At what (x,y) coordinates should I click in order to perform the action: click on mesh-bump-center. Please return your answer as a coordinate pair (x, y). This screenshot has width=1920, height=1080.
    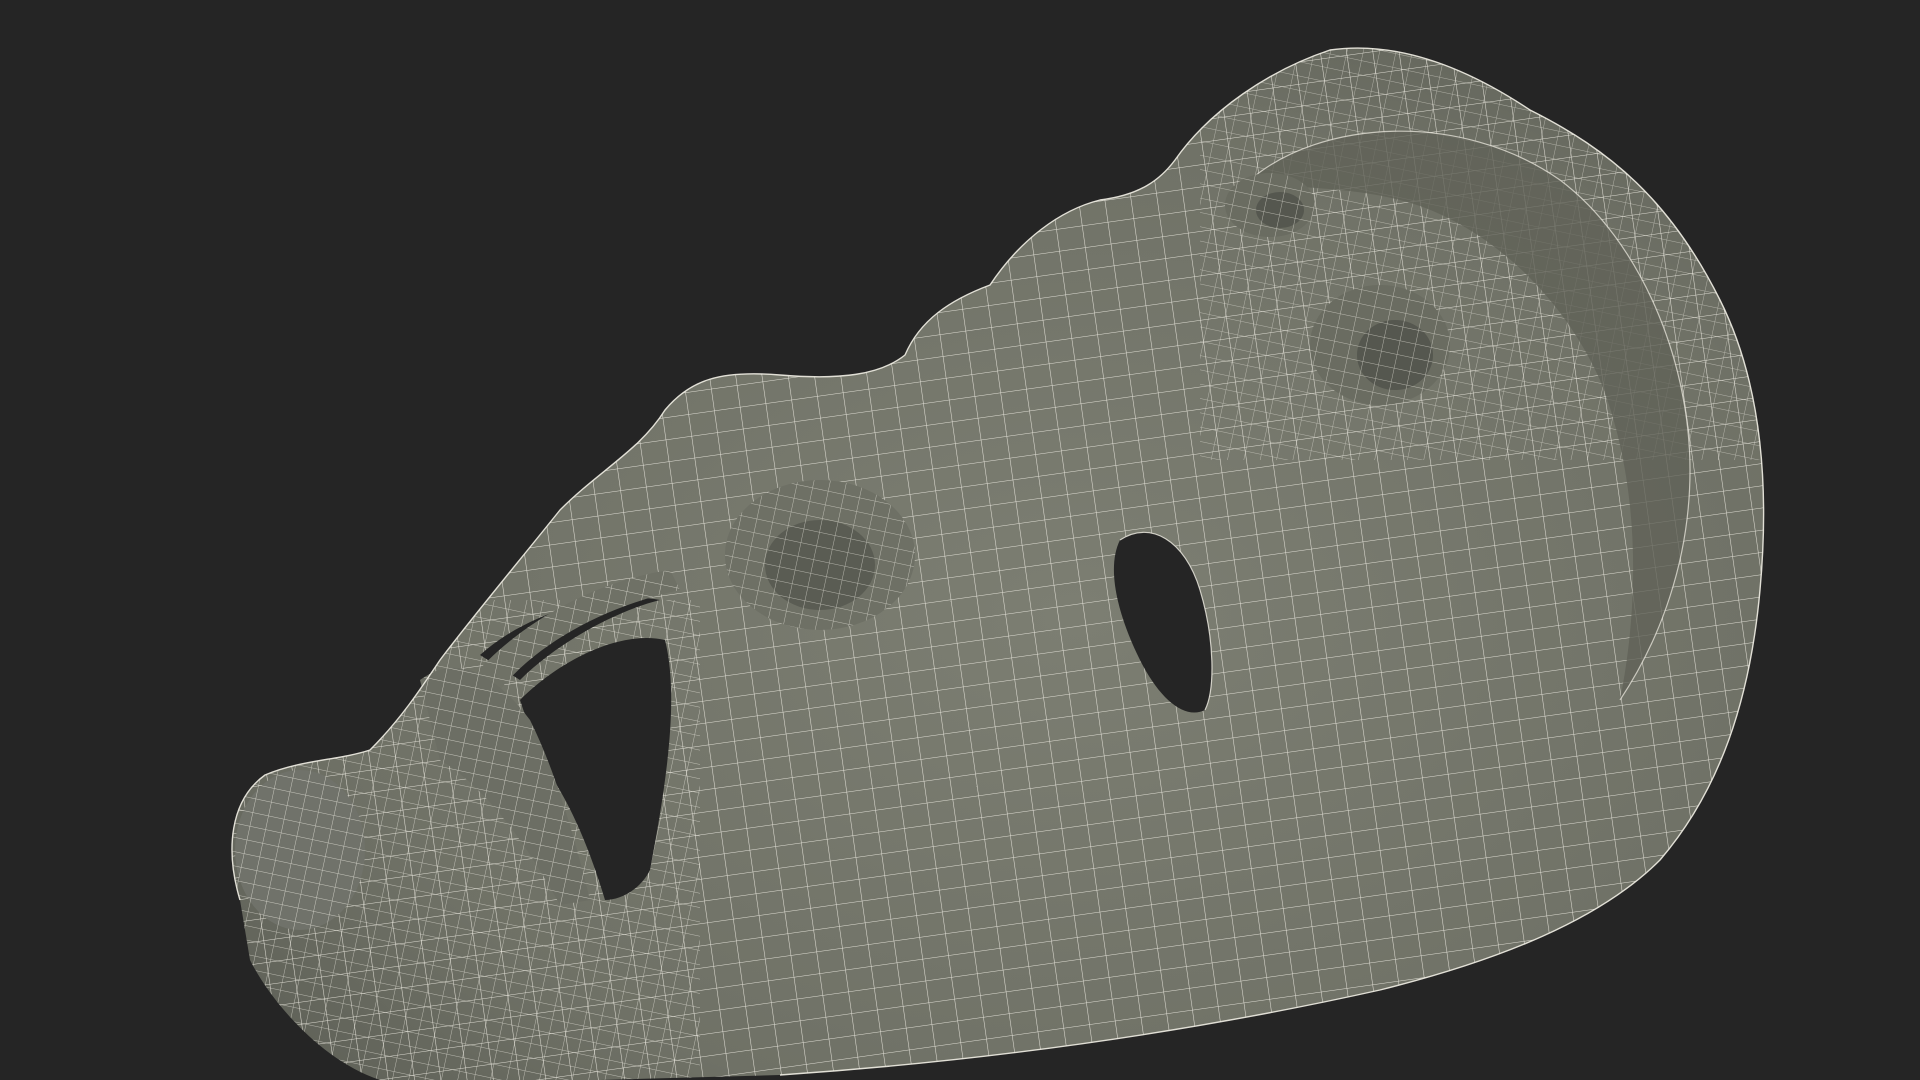
    Looking at the image, I should click on (820, 555).